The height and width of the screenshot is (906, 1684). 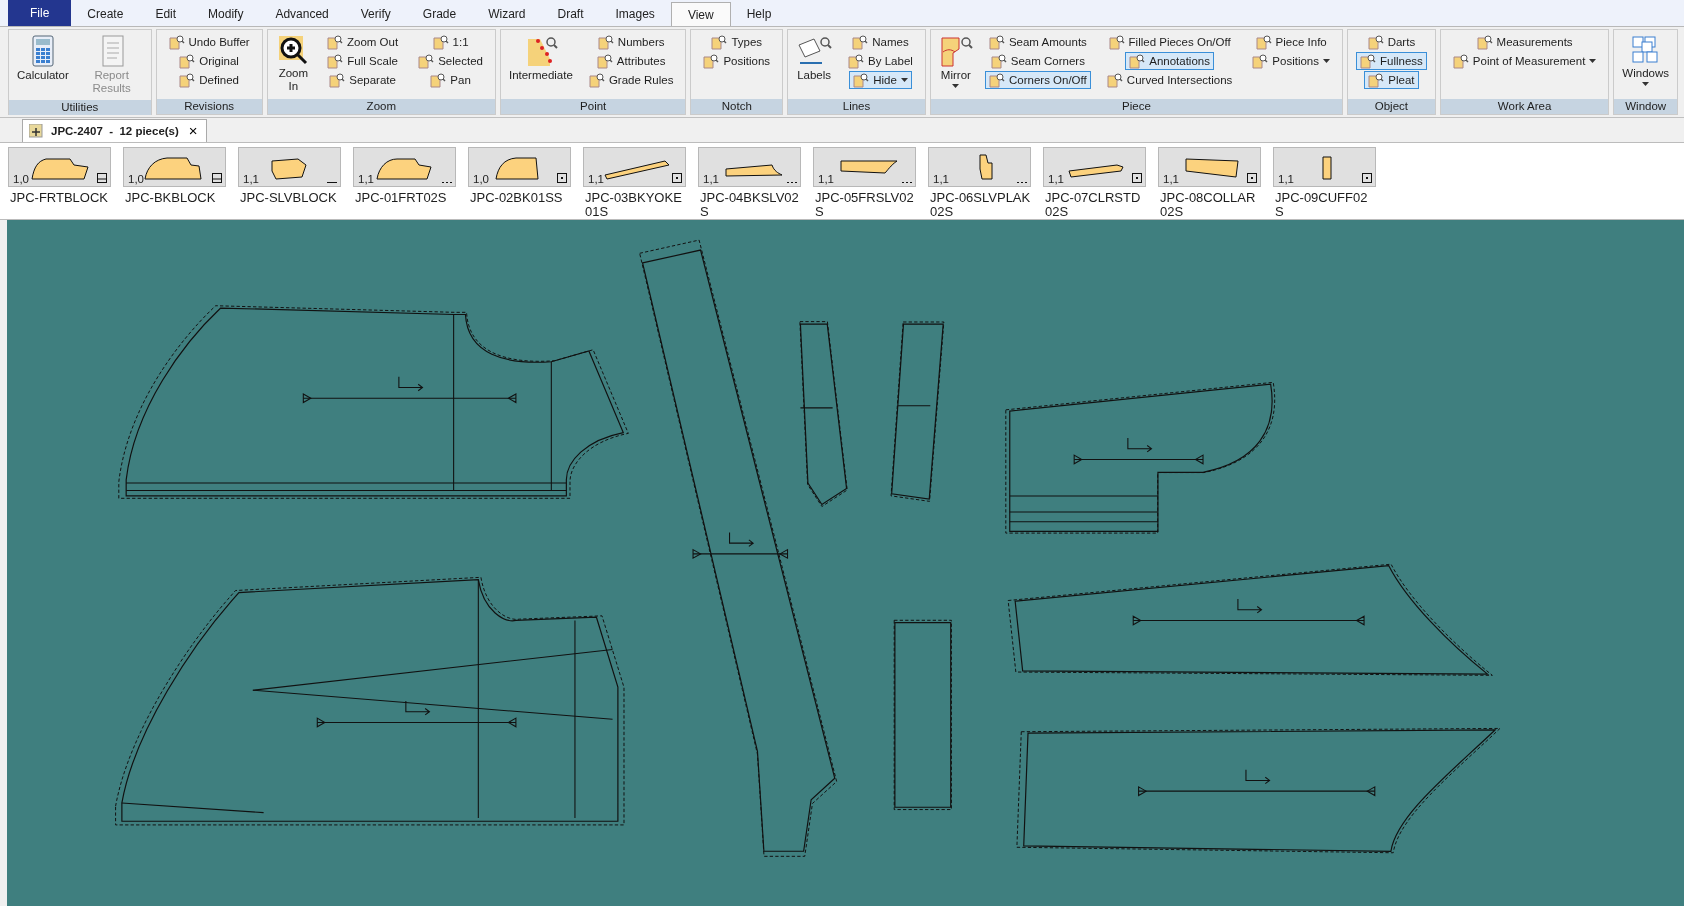 What do you see at coordinates (856, 106) in the screenshot?
I see `group-label: Lines` at bounding box center [856, 106].